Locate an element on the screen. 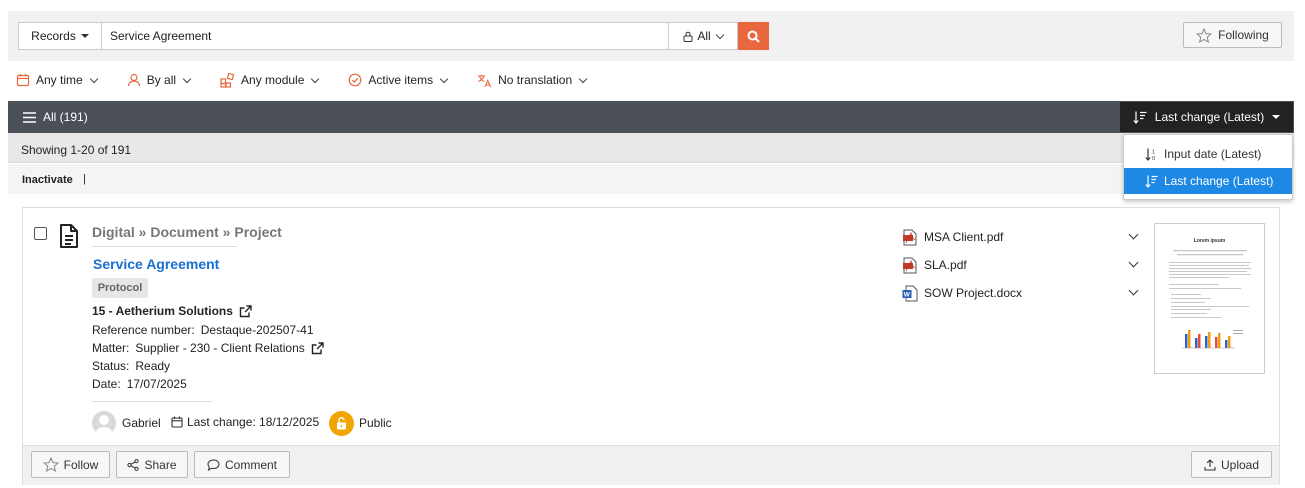 The image size is (1305, 488). modules-icon is located at coordinates (227, 80).